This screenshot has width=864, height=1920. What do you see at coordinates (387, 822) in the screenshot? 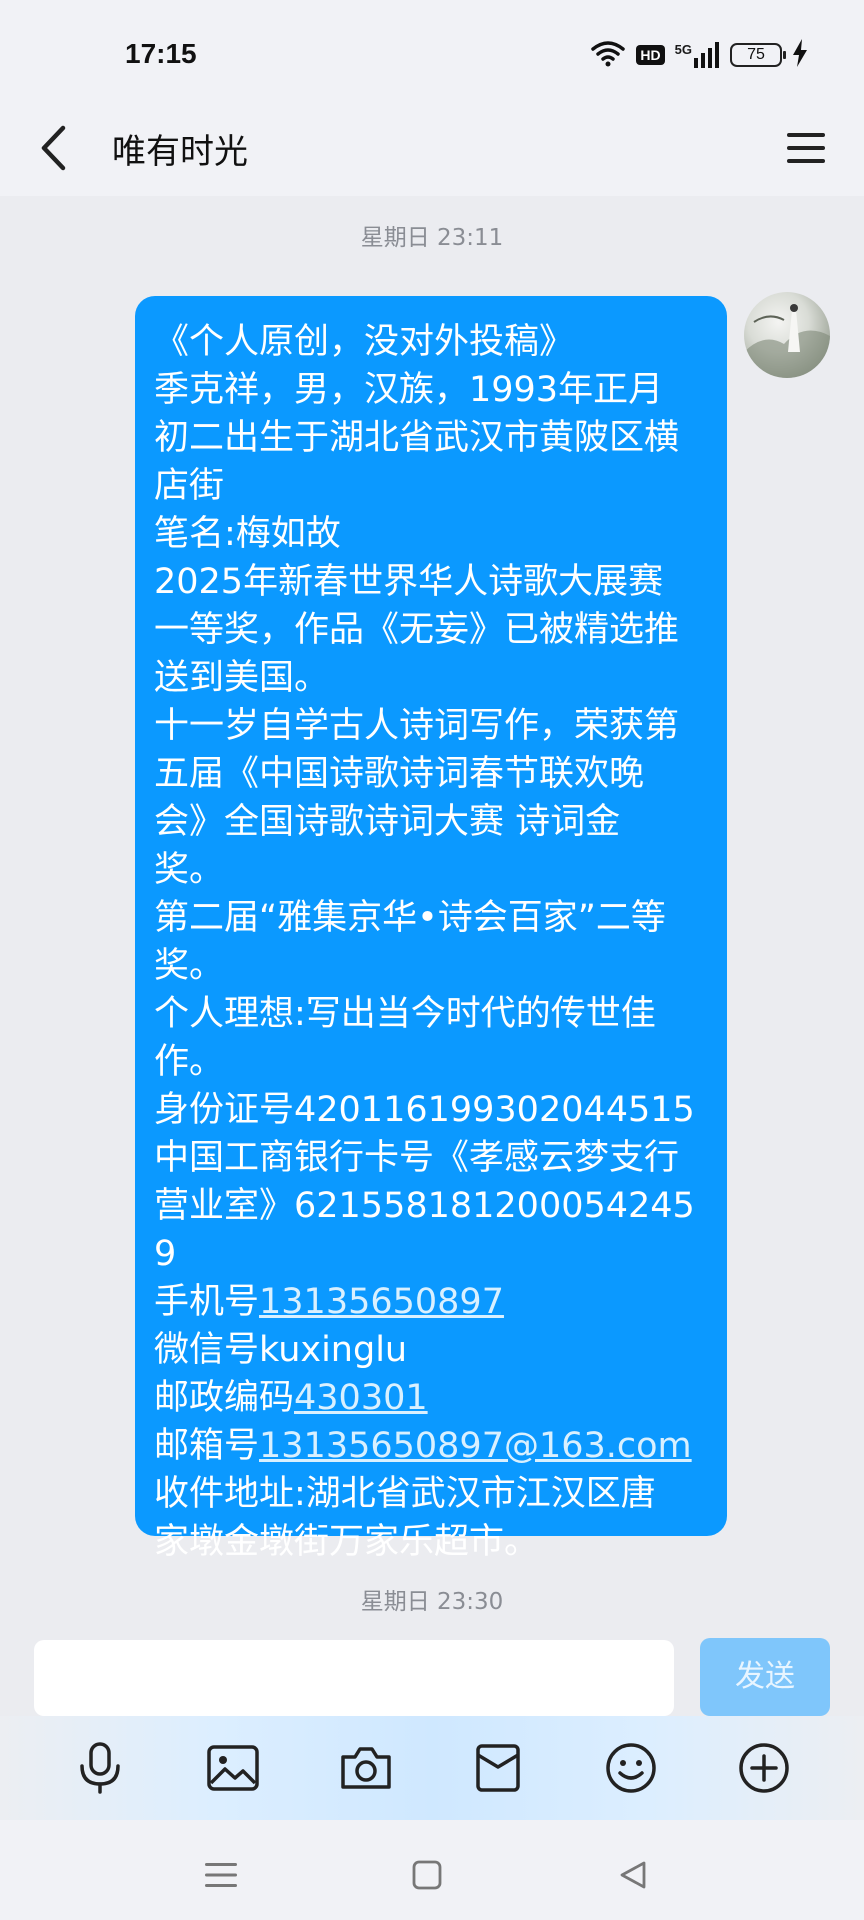
I see `message-line: 会》全国诗歌诗词大赛 诗词金` at bounding box center [387, 822].